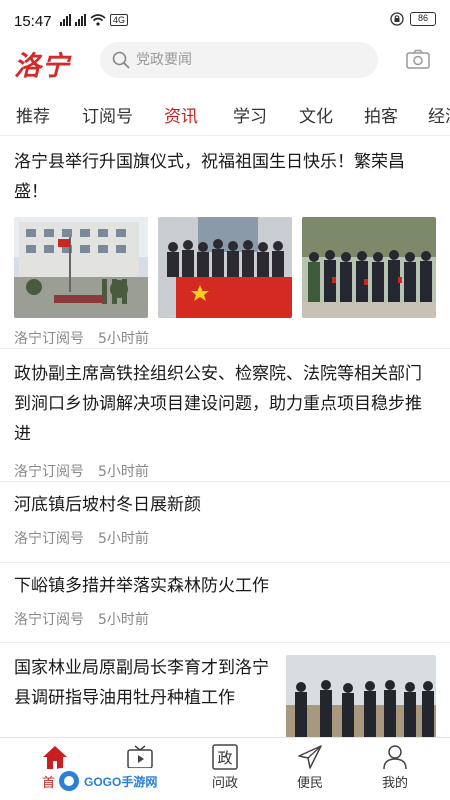 Image resolution: width=450 pixels, height=800 pixels. Describe the element at coordinates (418, 59) in the screenshot. I see `camera-icon` at that location.